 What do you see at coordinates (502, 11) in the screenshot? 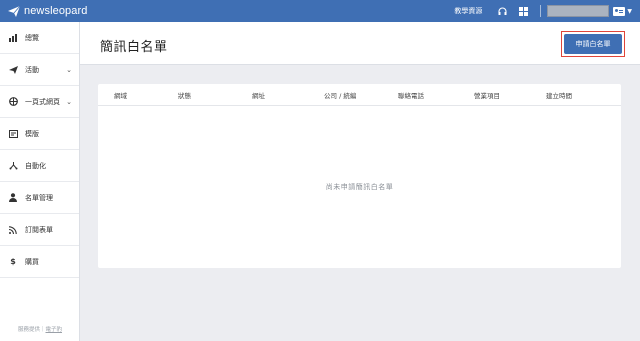
I see `headset-icon` at bounding box center [502, 11].